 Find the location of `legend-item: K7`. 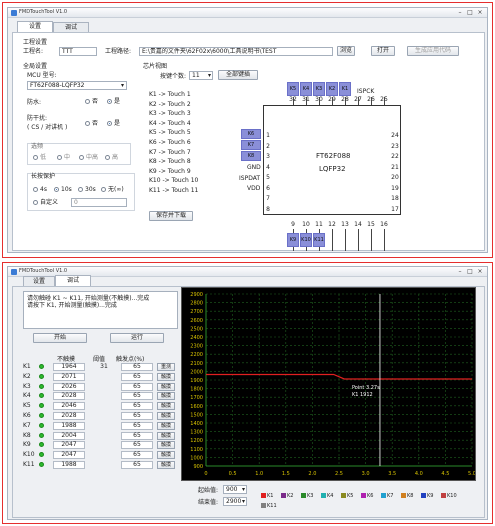

legend-item: K7 is located at coordinates (387, 496).